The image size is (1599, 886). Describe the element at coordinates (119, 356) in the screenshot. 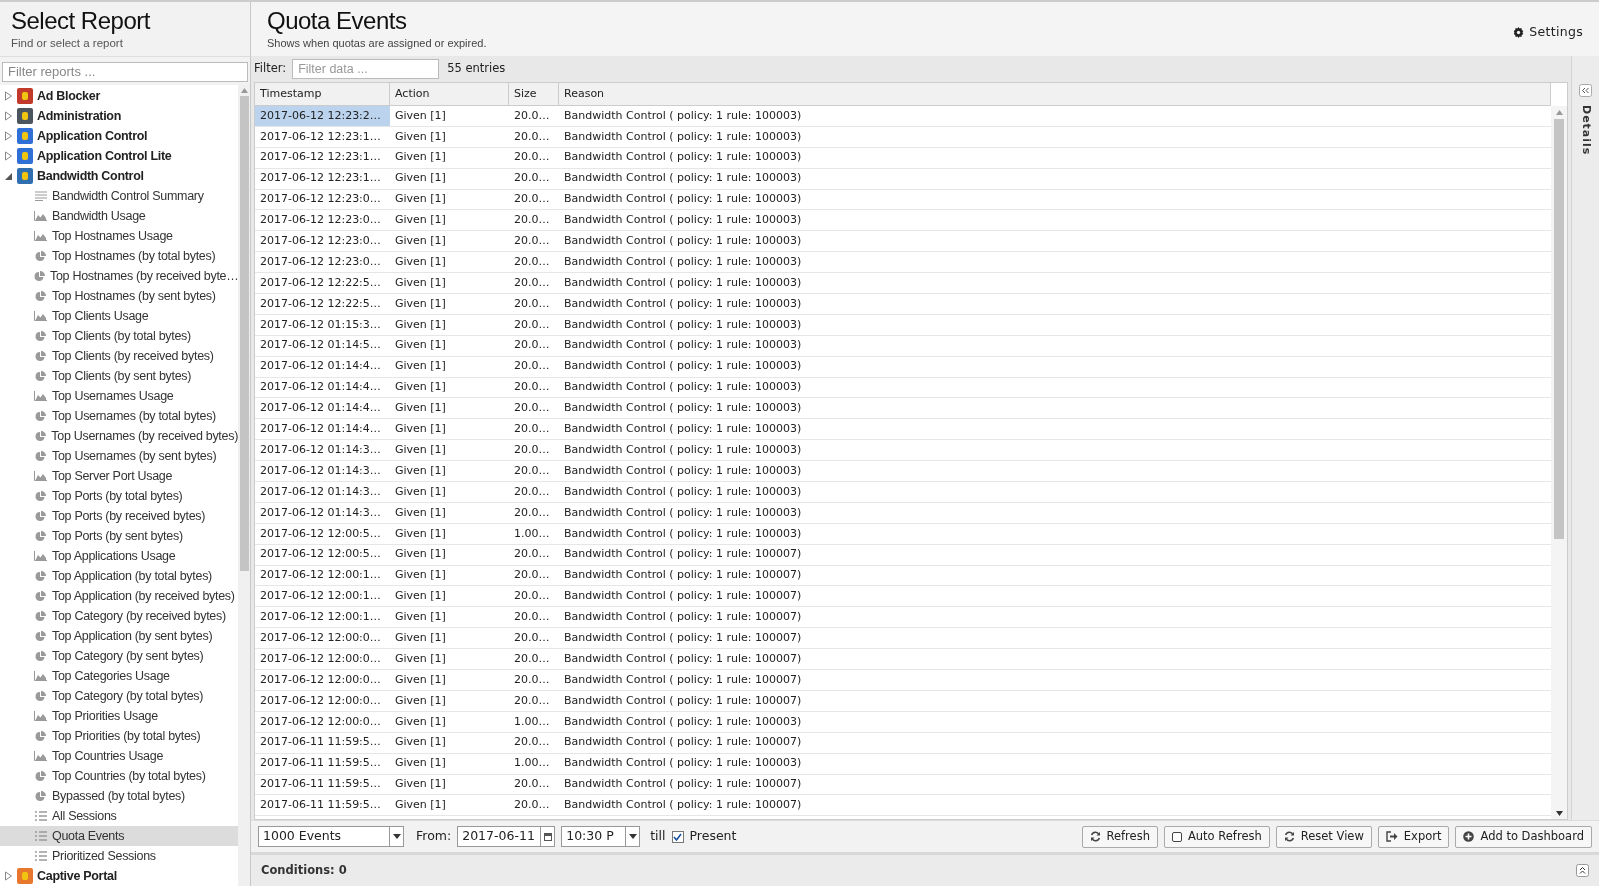

I see `report-item: Top Clients (by received bytes)` at that location.